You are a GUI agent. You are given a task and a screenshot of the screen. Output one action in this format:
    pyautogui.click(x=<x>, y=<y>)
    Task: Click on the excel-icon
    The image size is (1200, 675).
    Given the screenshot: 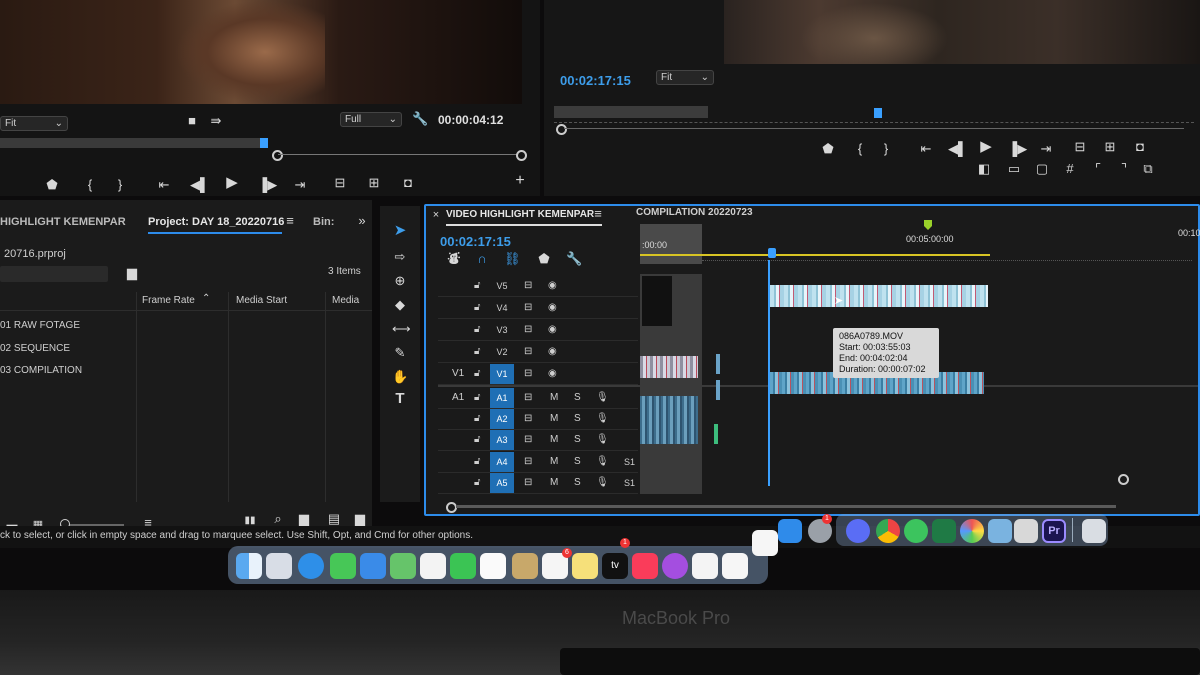 What is the action you would take?
    pyautogui.click(x=944, y=531)
    